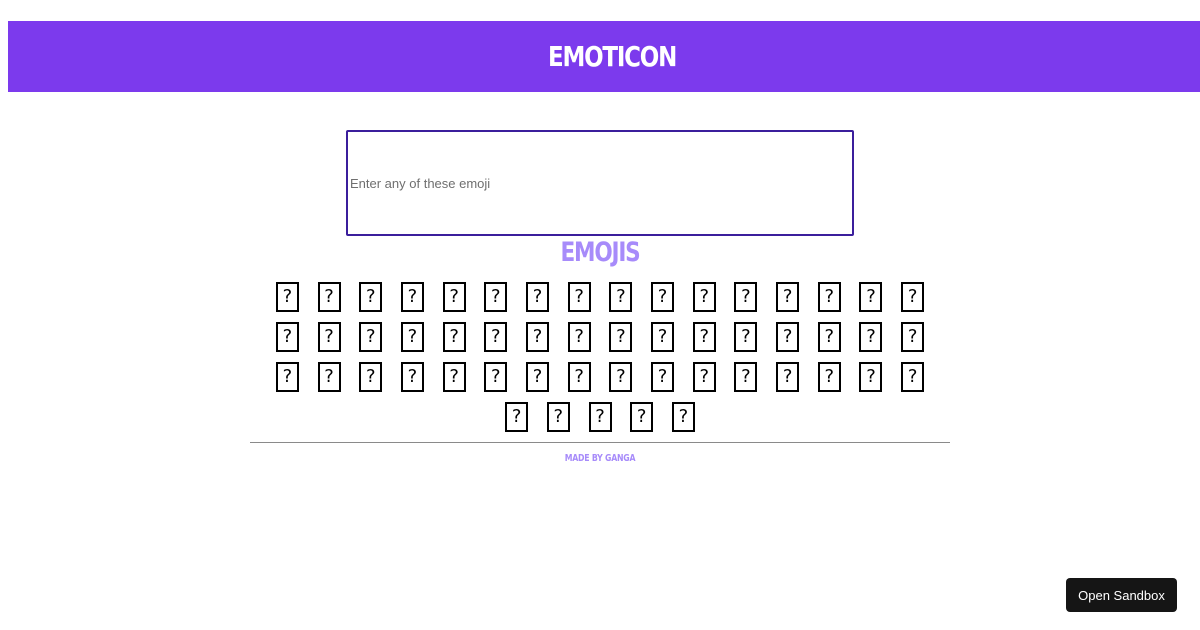 The height and width of the screenshot is (630, 1200). I want to click on app-header: EMOTICON, so click(604, 56).